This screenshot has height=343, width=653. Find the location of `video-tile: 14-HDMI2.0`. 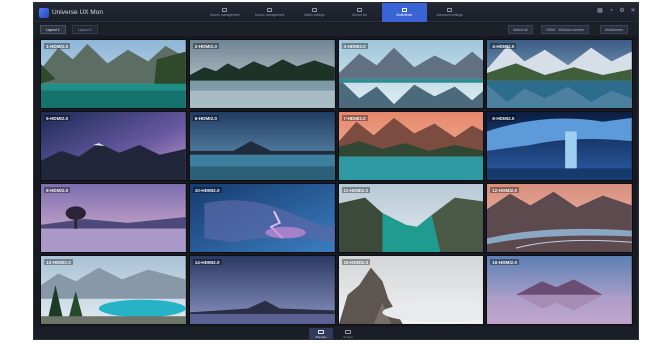

video-tile: 14-HDMI2.0 is located at coordinates (262, 290).